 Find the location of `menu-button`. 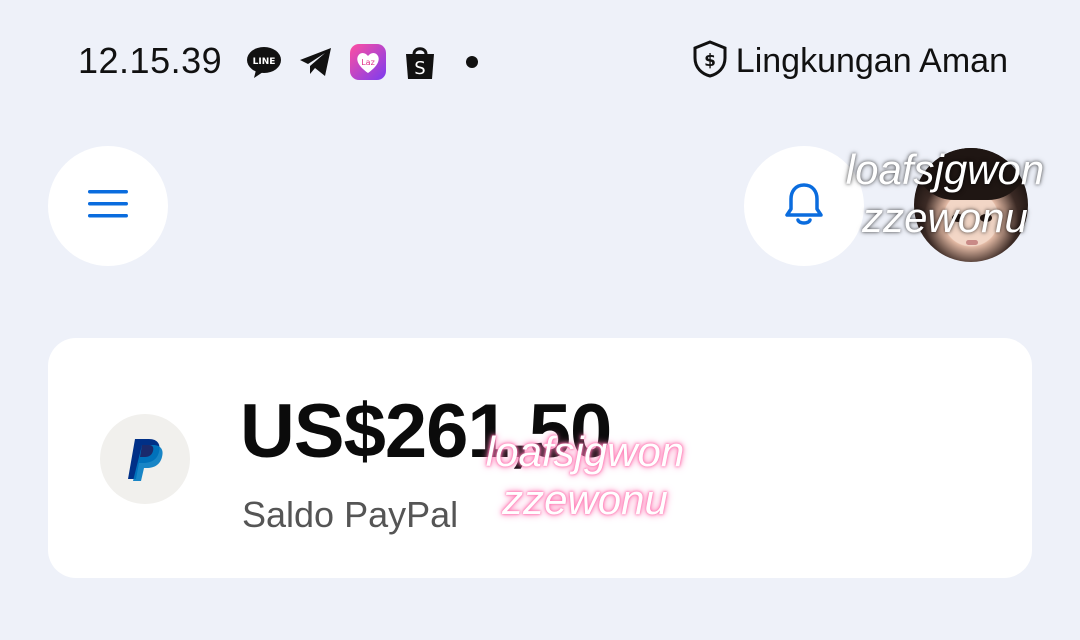

menu-button is located at coordinates (108, 206).